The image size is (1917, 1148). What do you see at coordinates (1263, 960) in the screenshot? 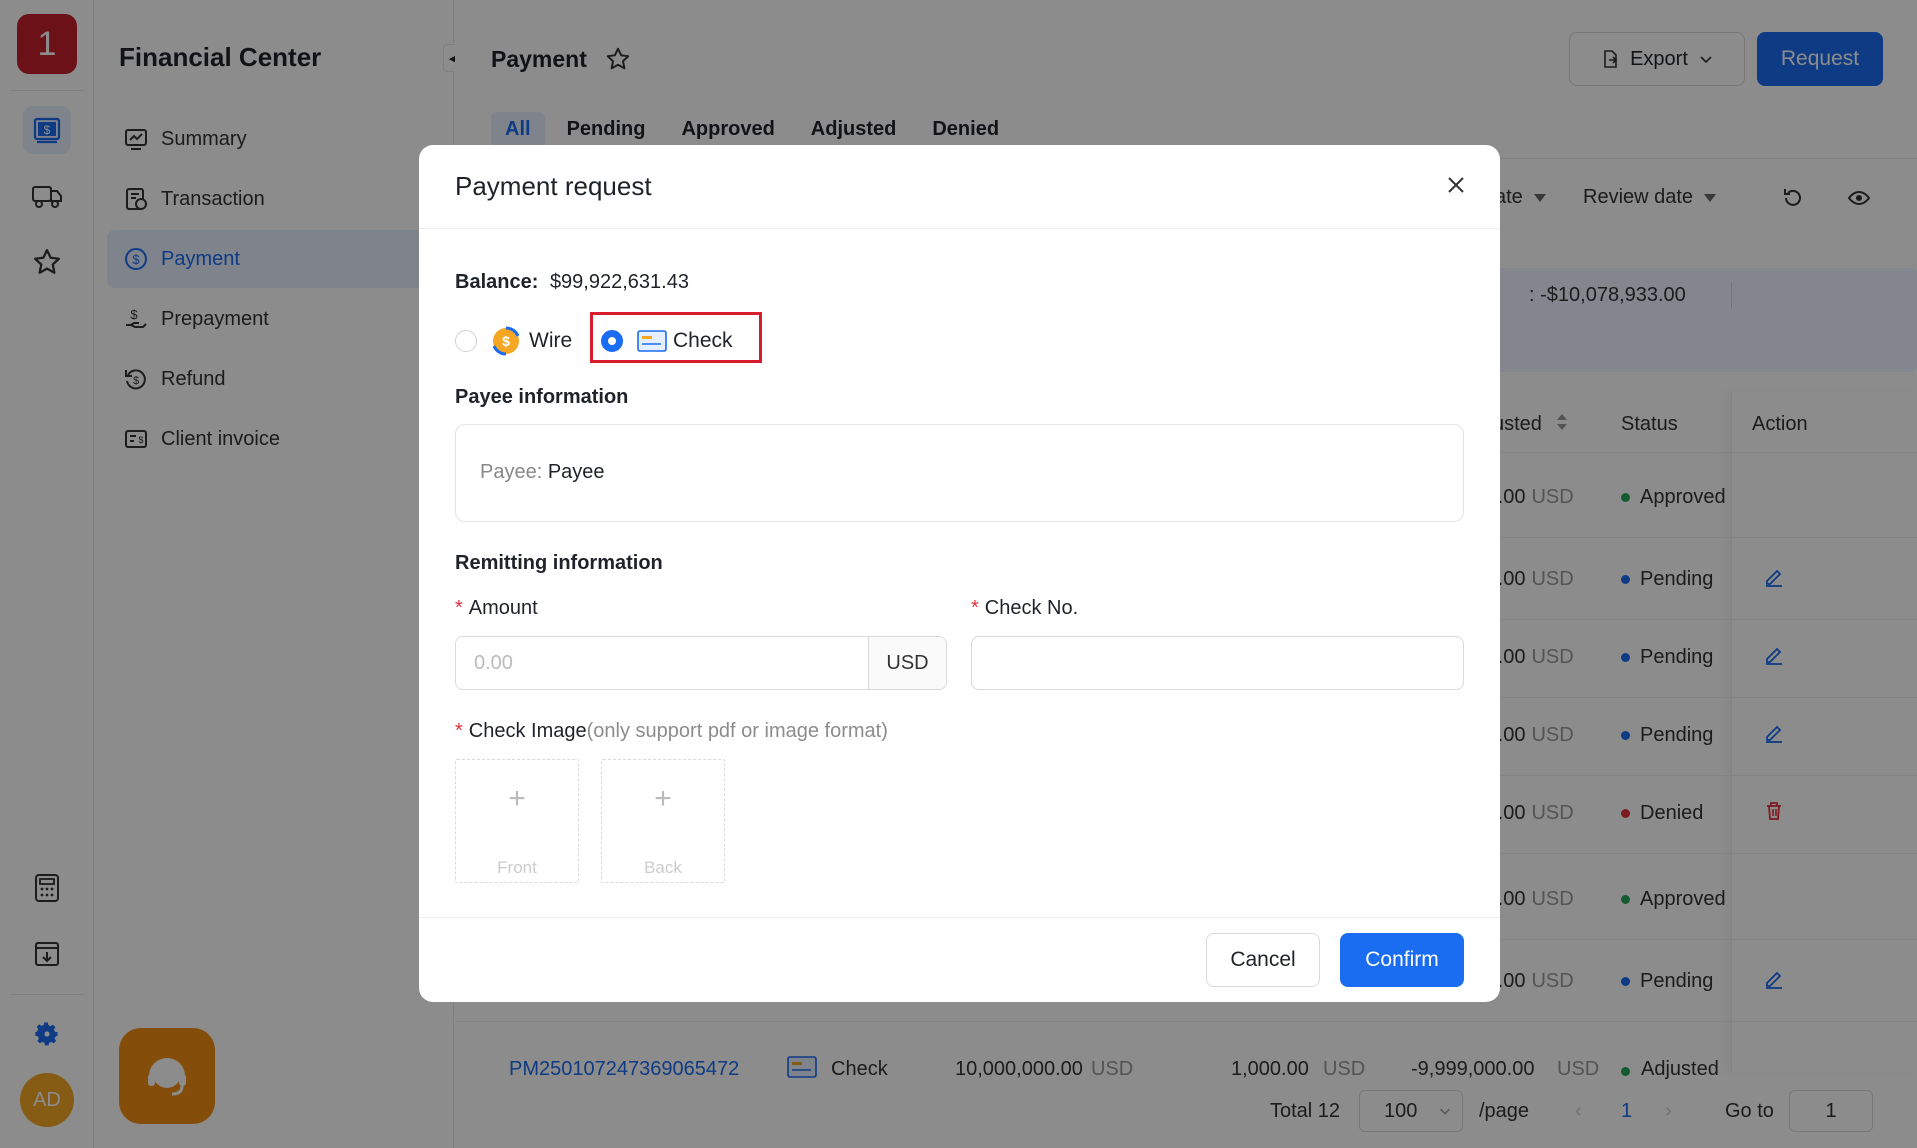
I see `cancel-button: Cancel` at bounding box center [1263, 960].